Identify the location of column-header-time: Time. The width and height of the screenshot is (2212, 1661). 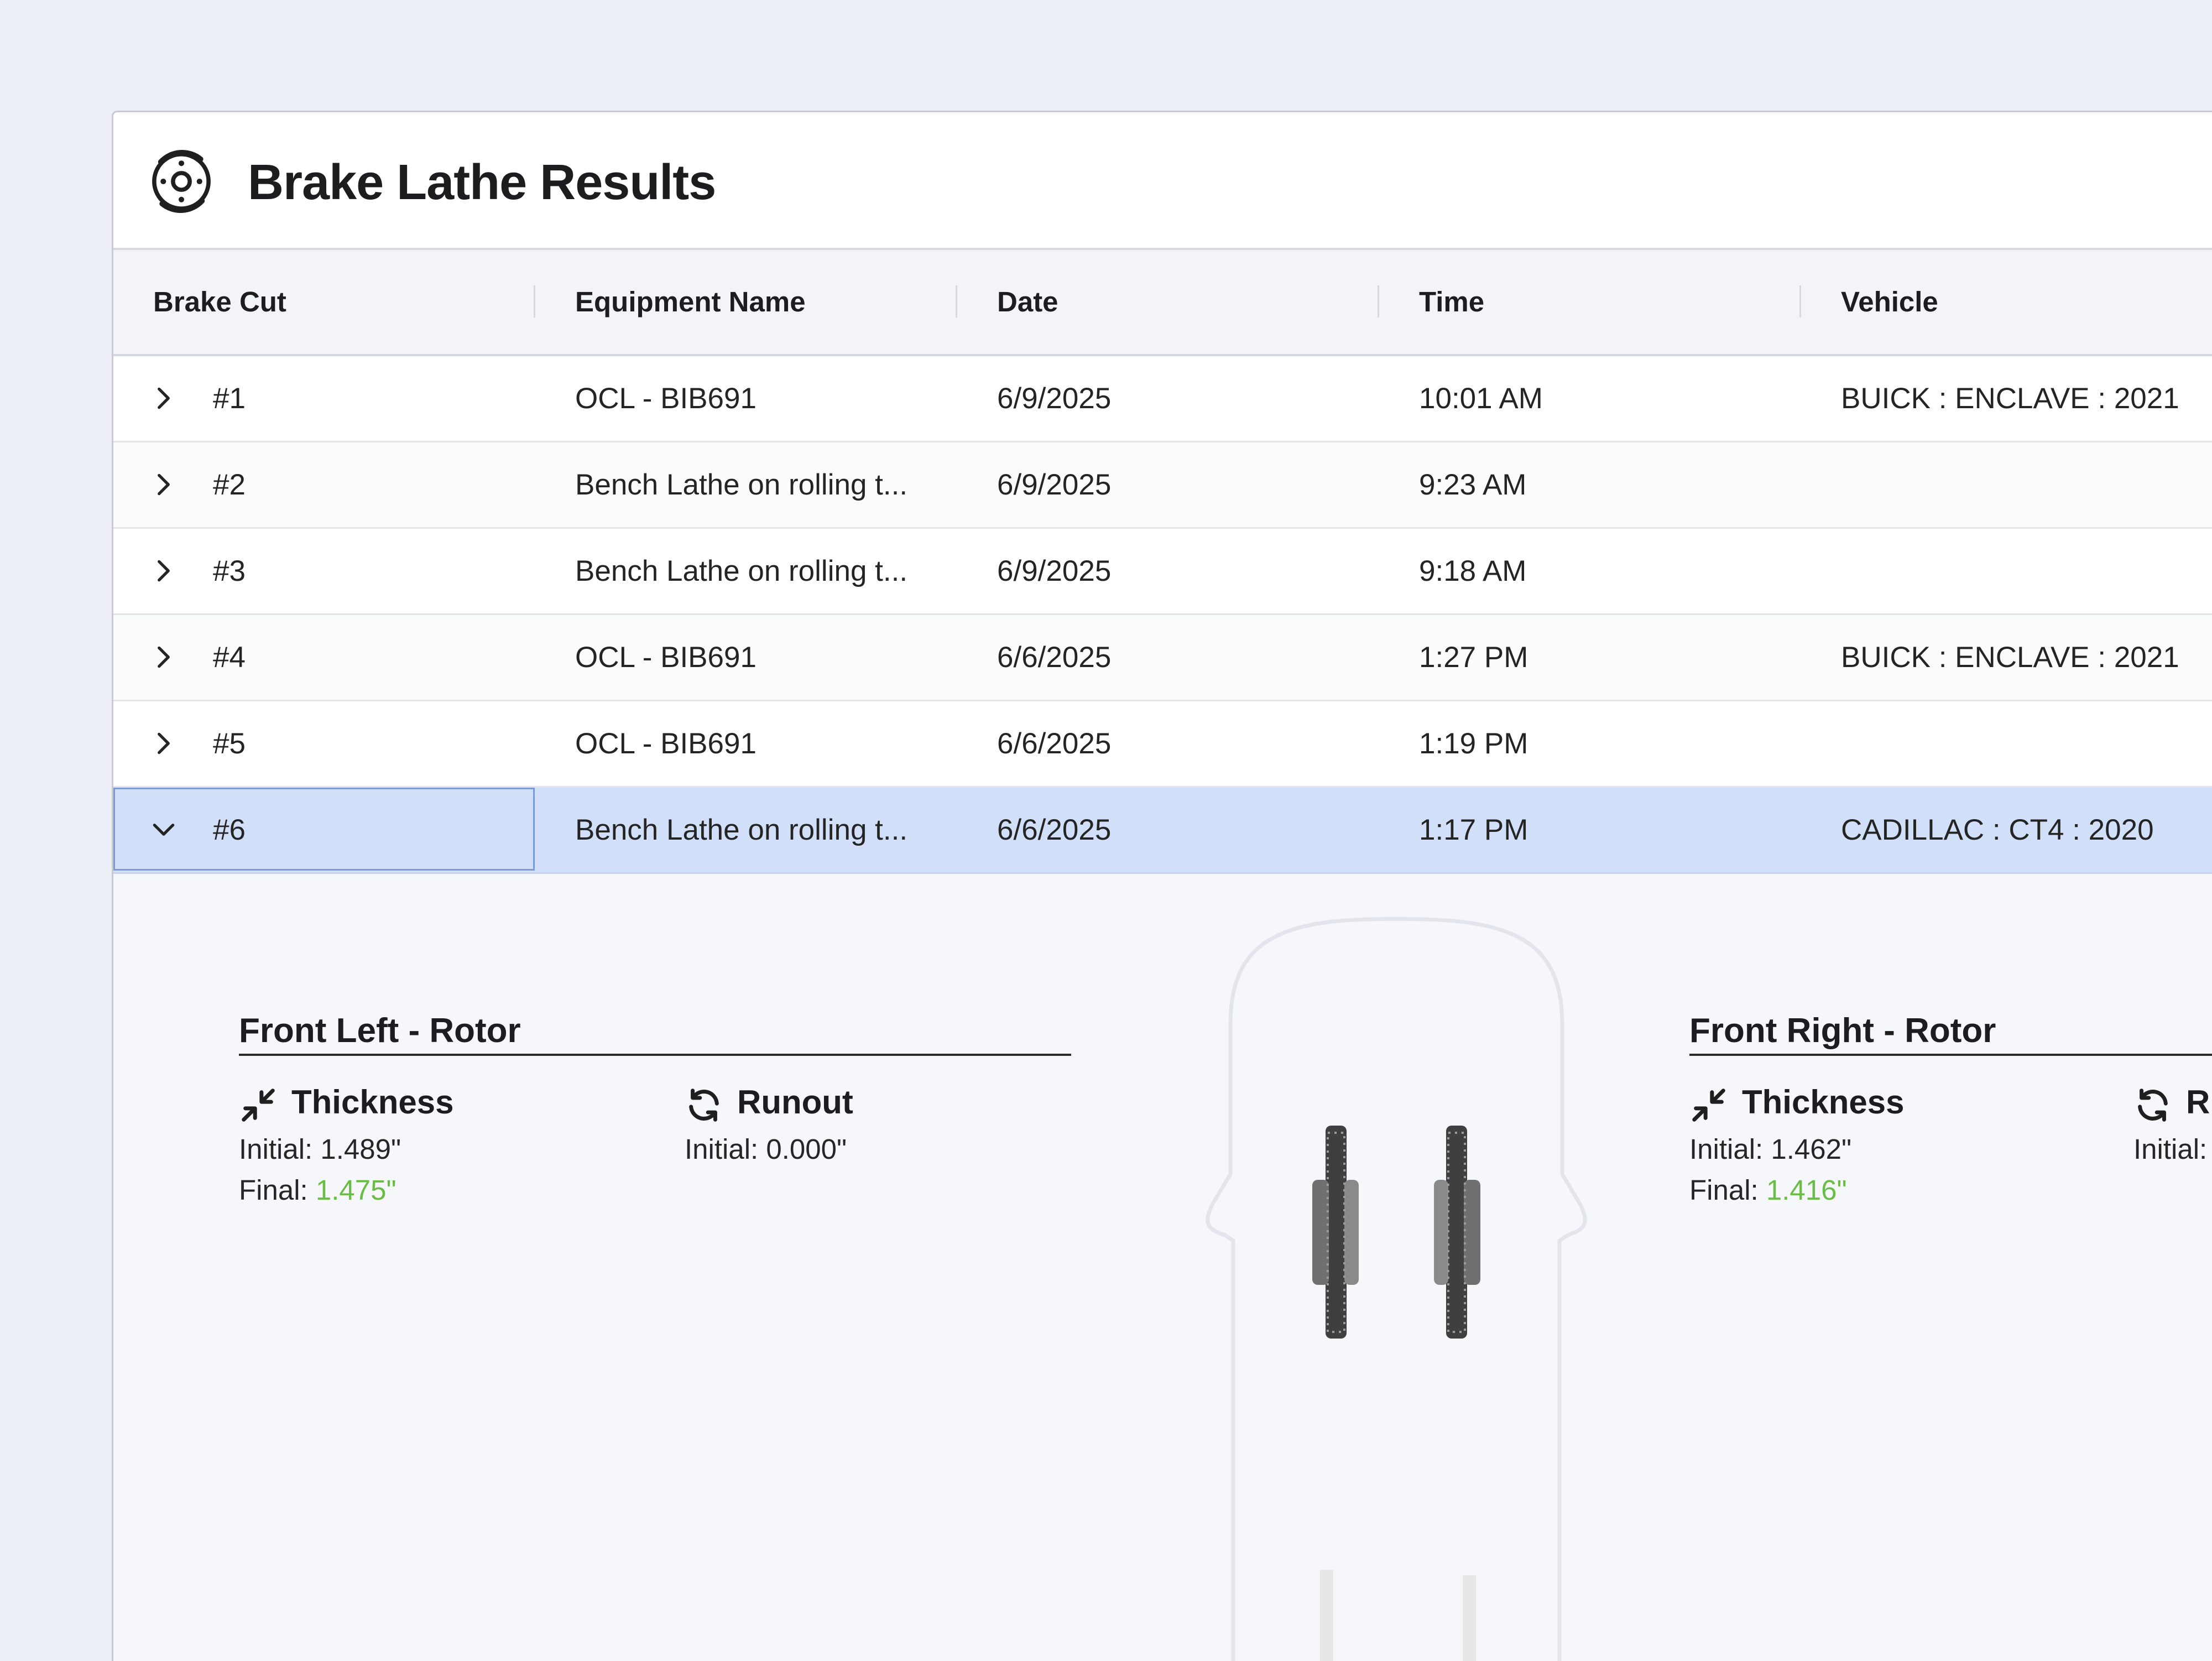
(1451, 302).